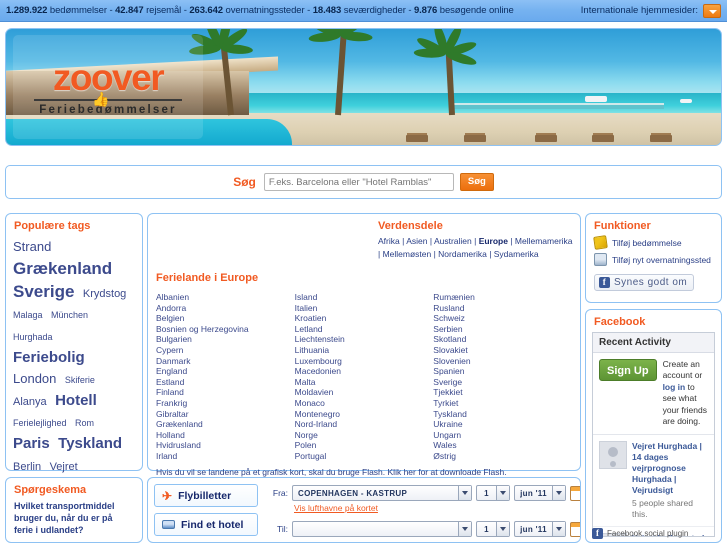 The image size is (727, 545). Describe the element at coordinates (225, 392) in the screenshot. I see `country-link: Finland` at that location.